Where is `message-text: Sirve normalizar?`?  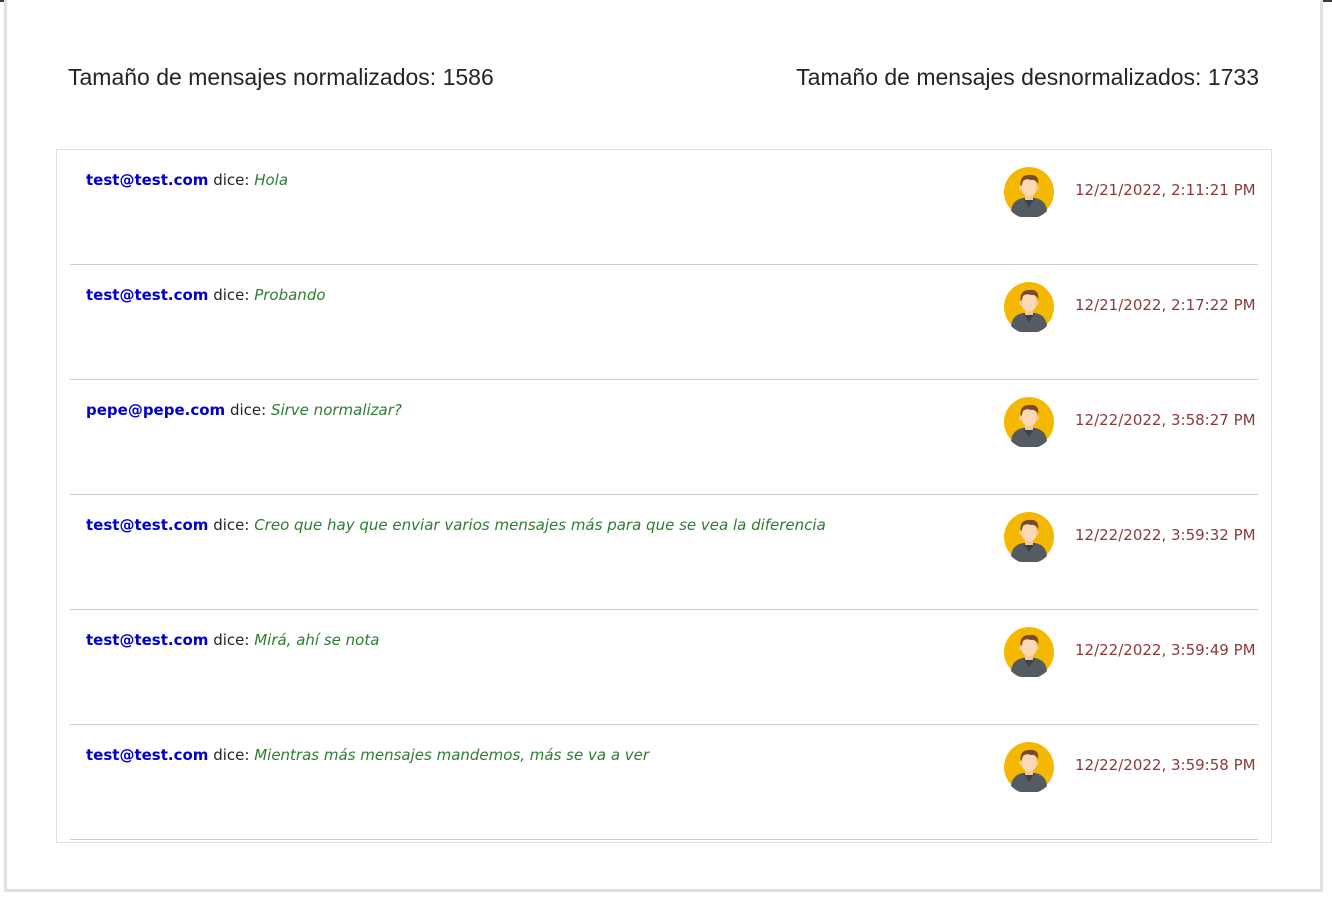 message-text: Sirve normalizar? is located at coordinates (336, 410).